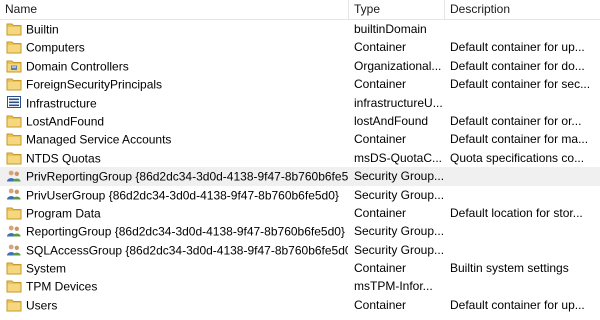 The width and height of the screenshot is (600, 320). Describe the element at coordinates (391, 120) in the screenshot. I see `item-type: lostAndFound` at that location.